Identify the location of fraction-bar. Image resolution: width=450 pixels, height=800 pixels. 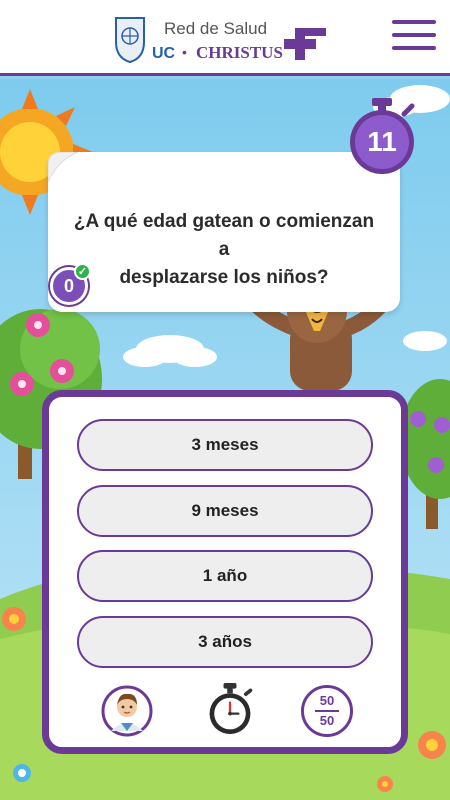
(327, 711).